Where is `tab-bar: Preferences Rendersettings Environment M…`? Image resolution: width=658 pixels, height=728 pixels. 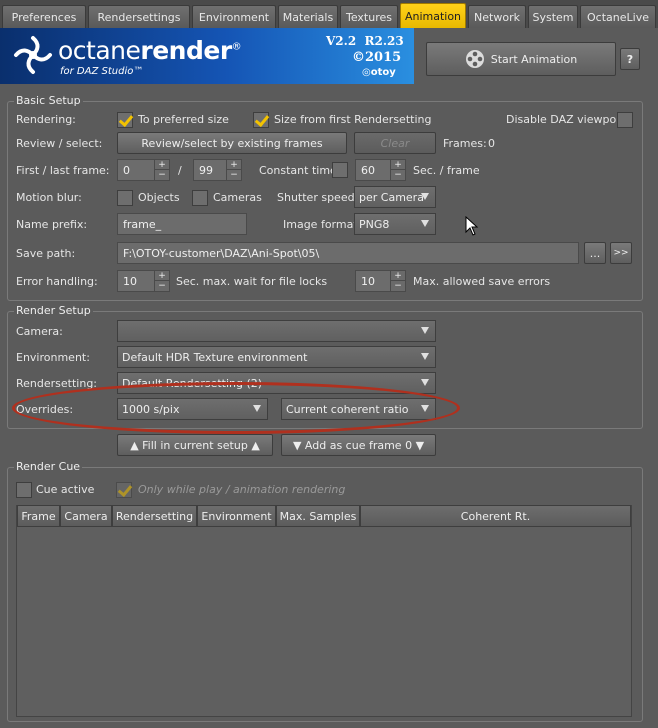 tab-bar: Preferences Rendersettings Environment M… is located at coordinates (329, 14).